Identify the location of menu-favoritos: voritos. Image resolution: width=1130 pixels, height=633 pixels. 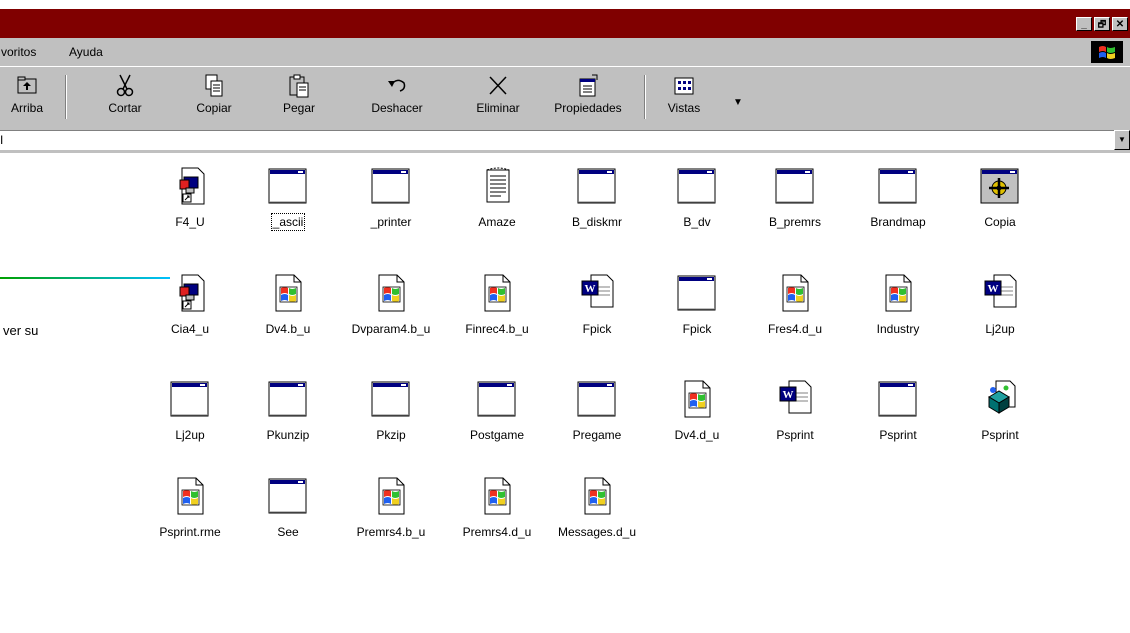
(18, 52).